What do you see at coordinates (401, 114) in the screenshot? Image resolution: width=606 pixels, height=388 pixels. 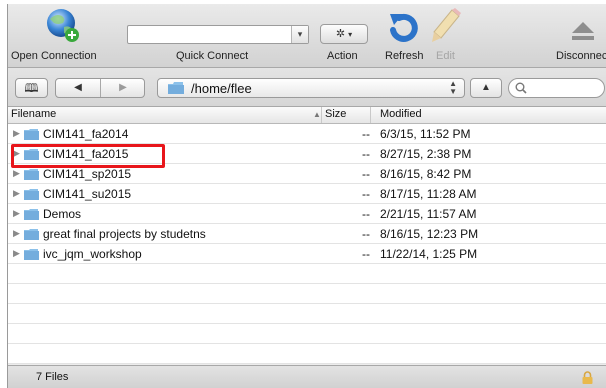 I see `column-modified: Modified` at bounding box center [401, 114].